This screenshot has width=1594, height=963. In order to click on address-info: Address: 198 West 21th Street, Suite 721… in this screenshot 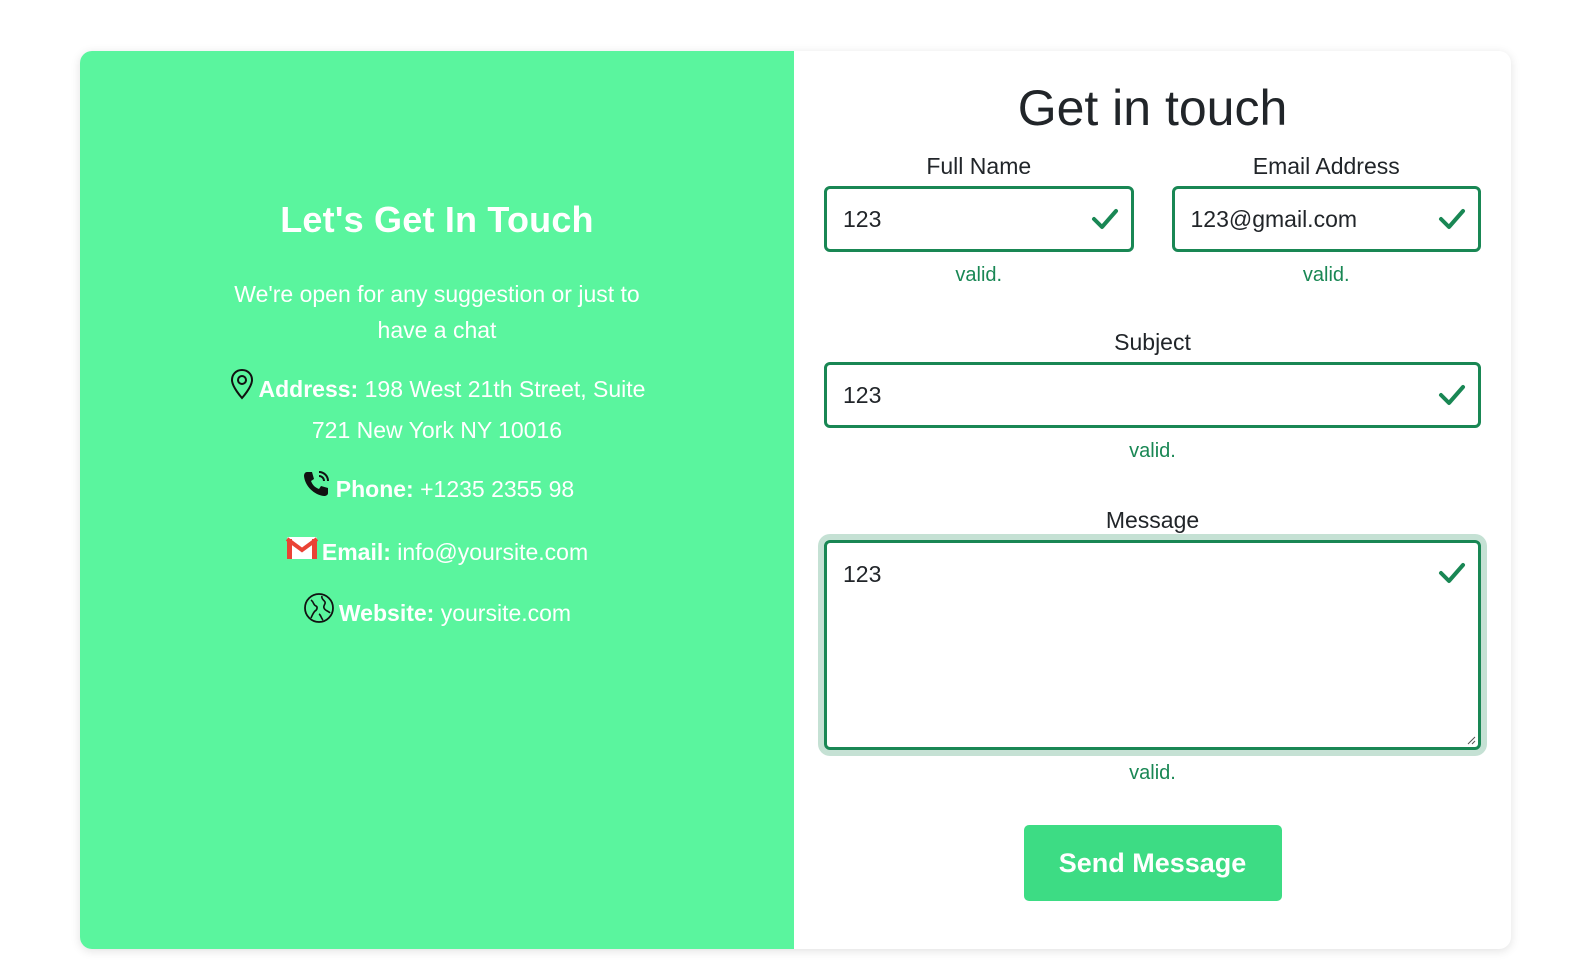, I will do `click(437, 408)`.